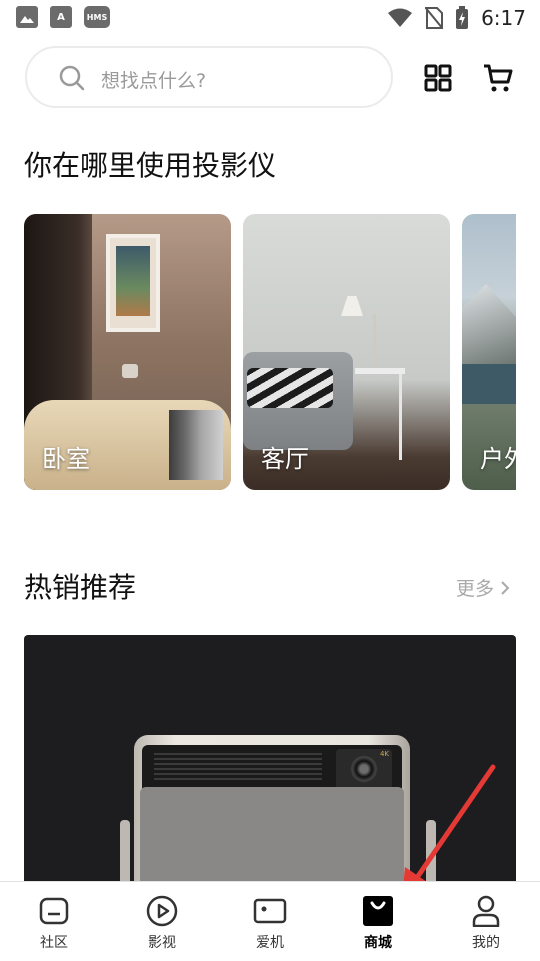 The height and width of the screenshot is (961, 540). Describe the element at coordinates (72, 78) in the screenshot. I see `search-icon` at that location.